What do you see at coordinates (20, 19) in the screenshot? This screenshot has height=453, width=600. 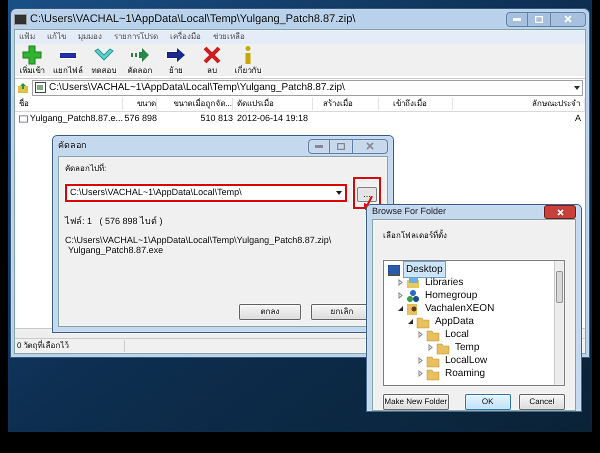 I see `app-icon` at bounding box center [20, 19].